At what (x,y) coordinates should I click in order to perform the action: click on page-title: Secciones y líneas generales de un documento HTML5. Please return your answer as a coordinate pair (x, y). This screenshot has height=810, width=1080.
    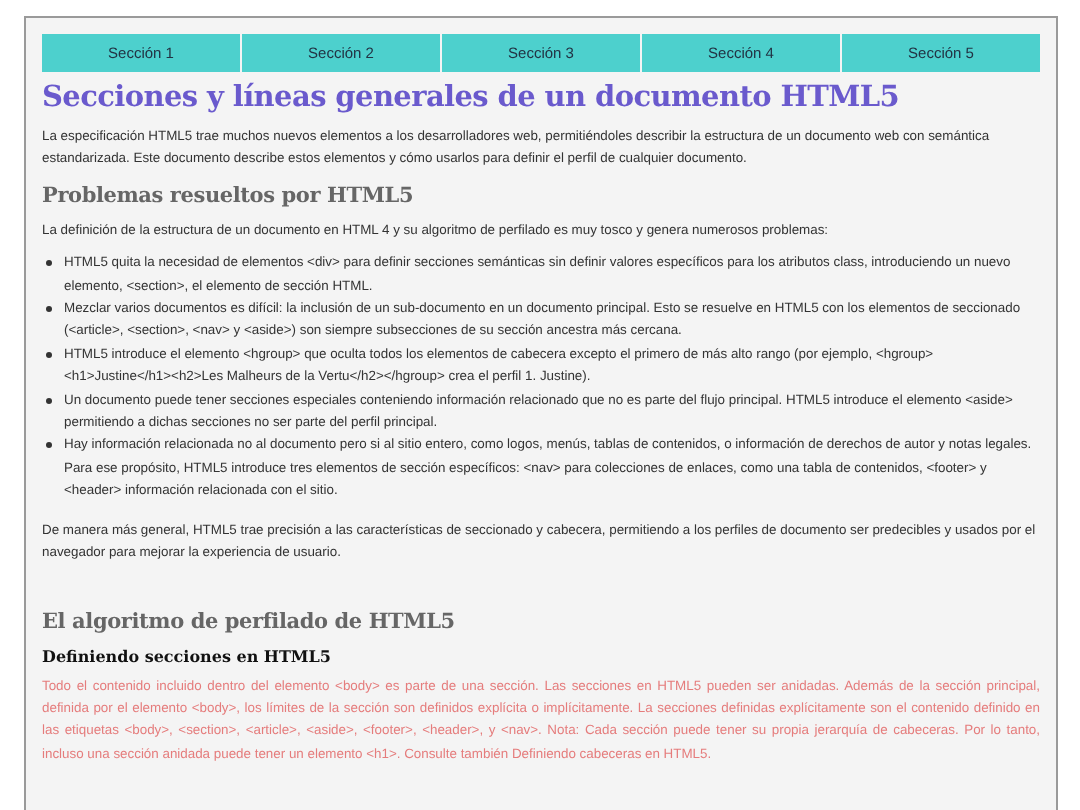
    Looking at the image, I should click on (472, 97).